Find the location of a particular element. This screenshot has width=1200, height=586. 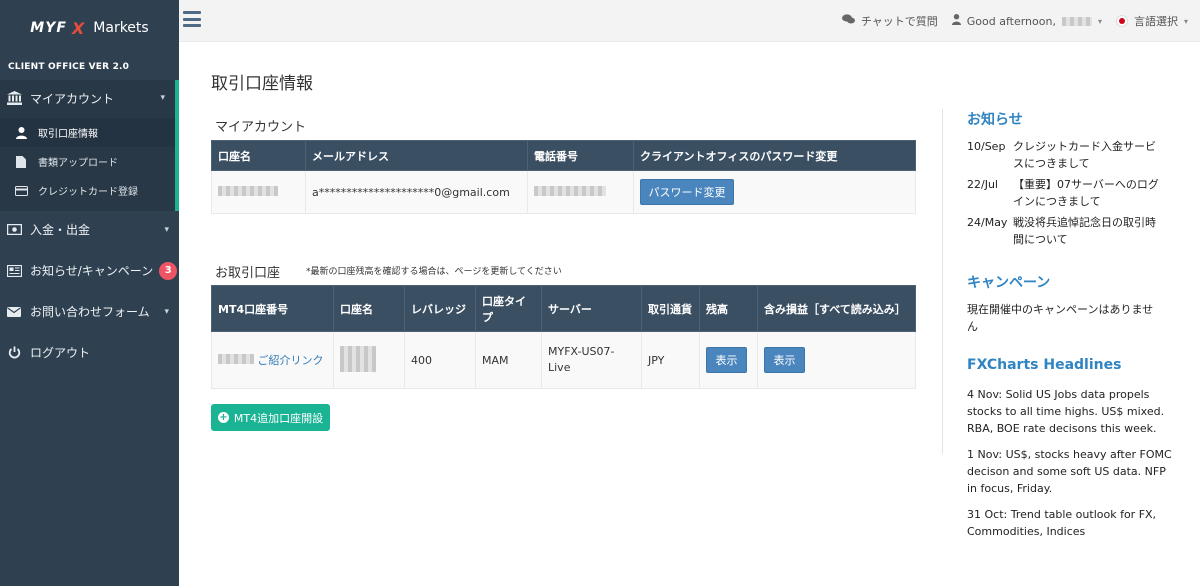

user-icon is located at coordinates (21, 132).